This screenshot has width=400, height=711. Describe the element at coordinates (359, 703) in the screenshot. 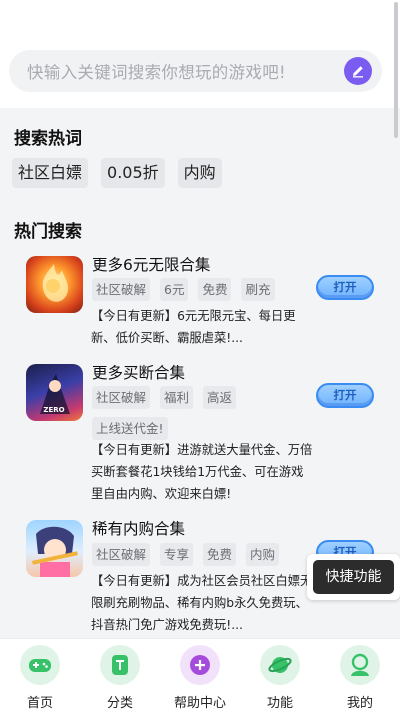

I see `tab-label: 我的` at that location.